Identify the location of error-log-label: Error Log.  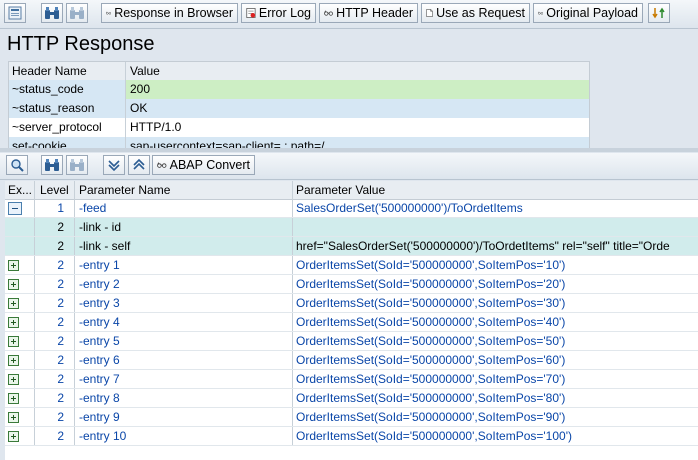
(284, 13).